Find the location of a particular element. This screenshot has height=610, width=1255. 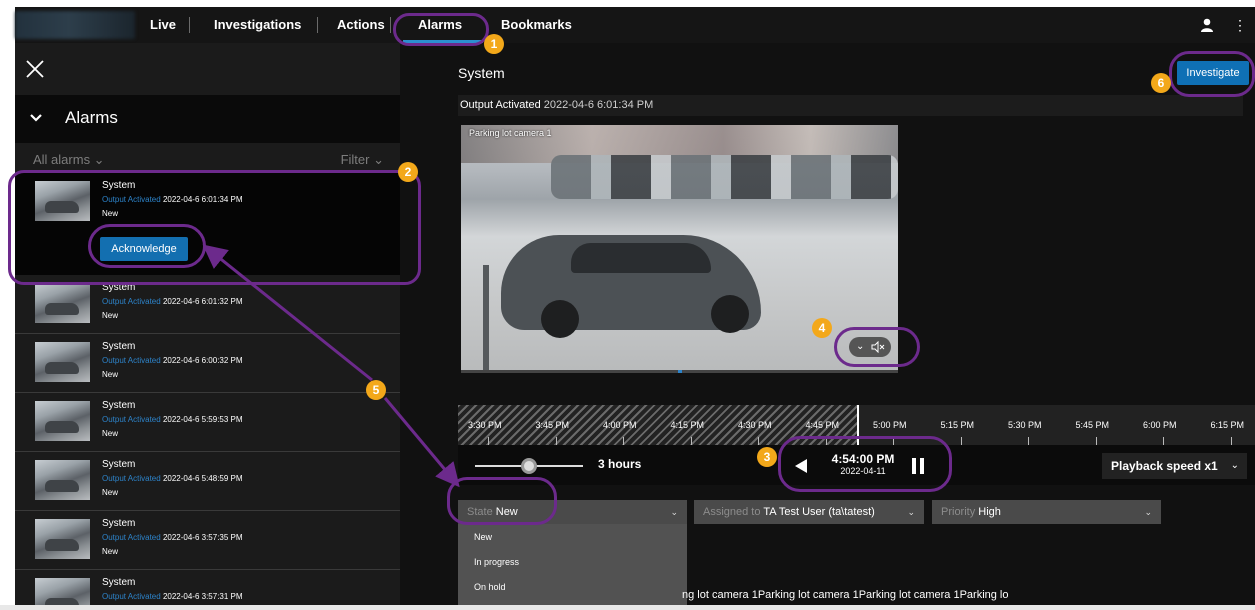

annotation-badge: 4 is located at coordinates (822, 328).